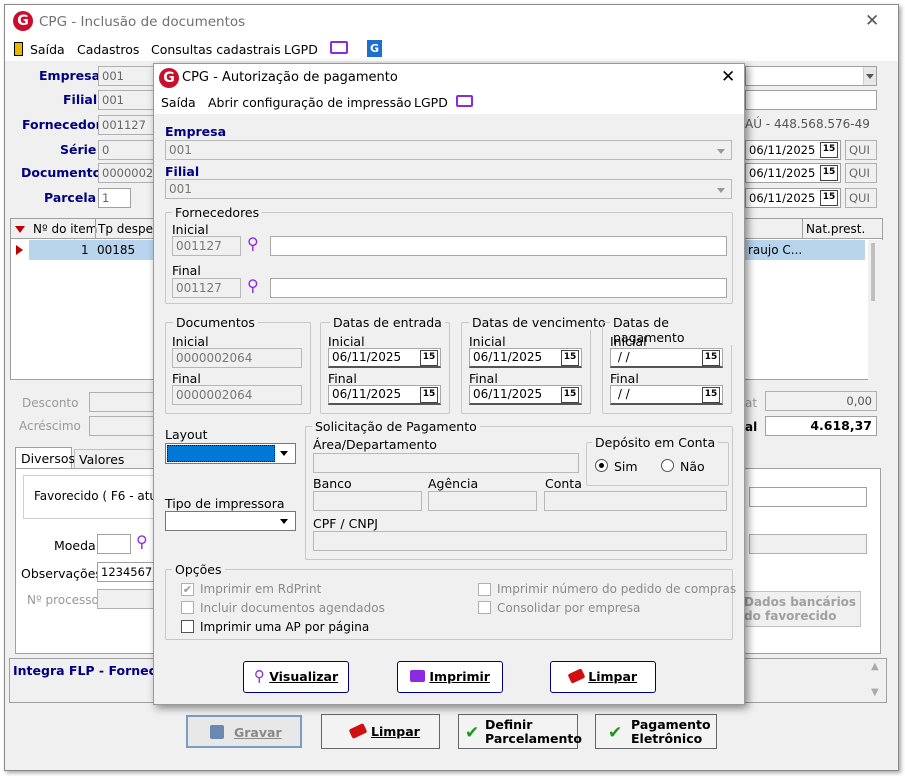  What do you see at coordinates (721, 190) in the screenshot?
I see `dlg-filial-arrow-icon` at bounding box center [721, 190].